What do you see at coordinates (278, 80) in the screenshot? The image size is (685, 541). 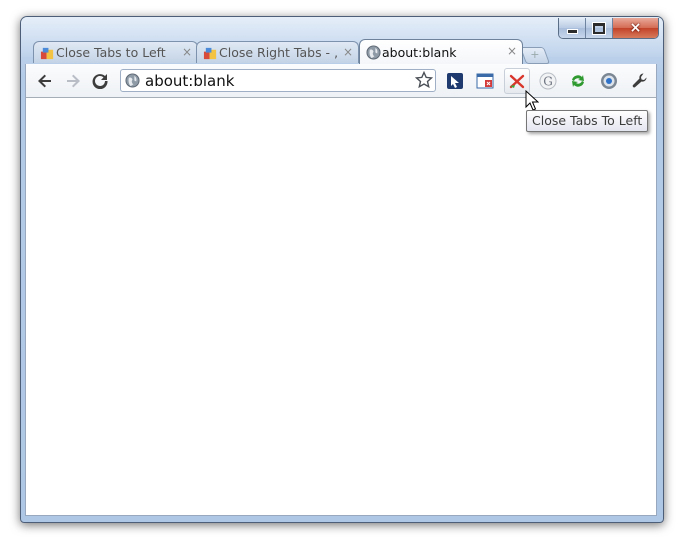 I see `omnibox: about:blank` at bounding box center [278, 80].